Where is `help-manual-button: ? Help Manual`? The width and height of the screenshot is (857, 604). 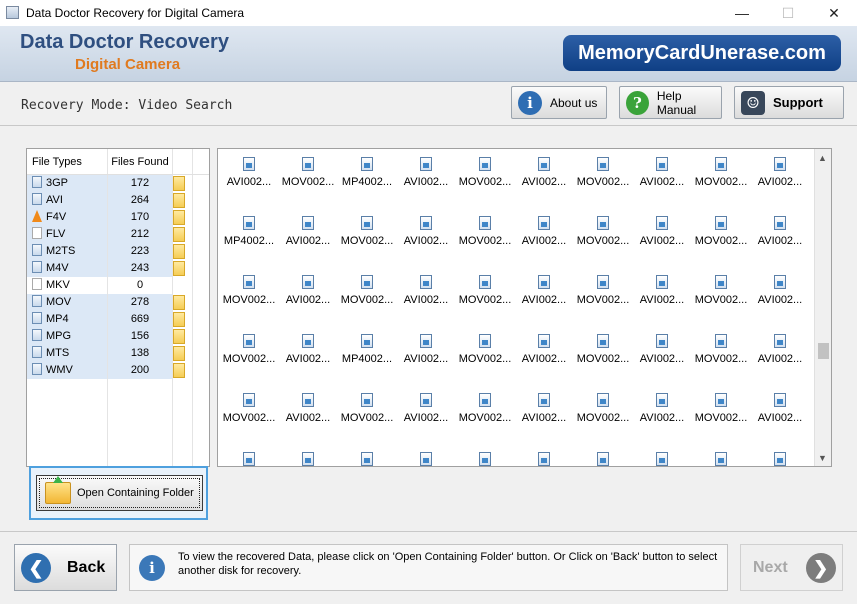
help-manual-button: ? Help Manual is located at coordinates (670, 102).